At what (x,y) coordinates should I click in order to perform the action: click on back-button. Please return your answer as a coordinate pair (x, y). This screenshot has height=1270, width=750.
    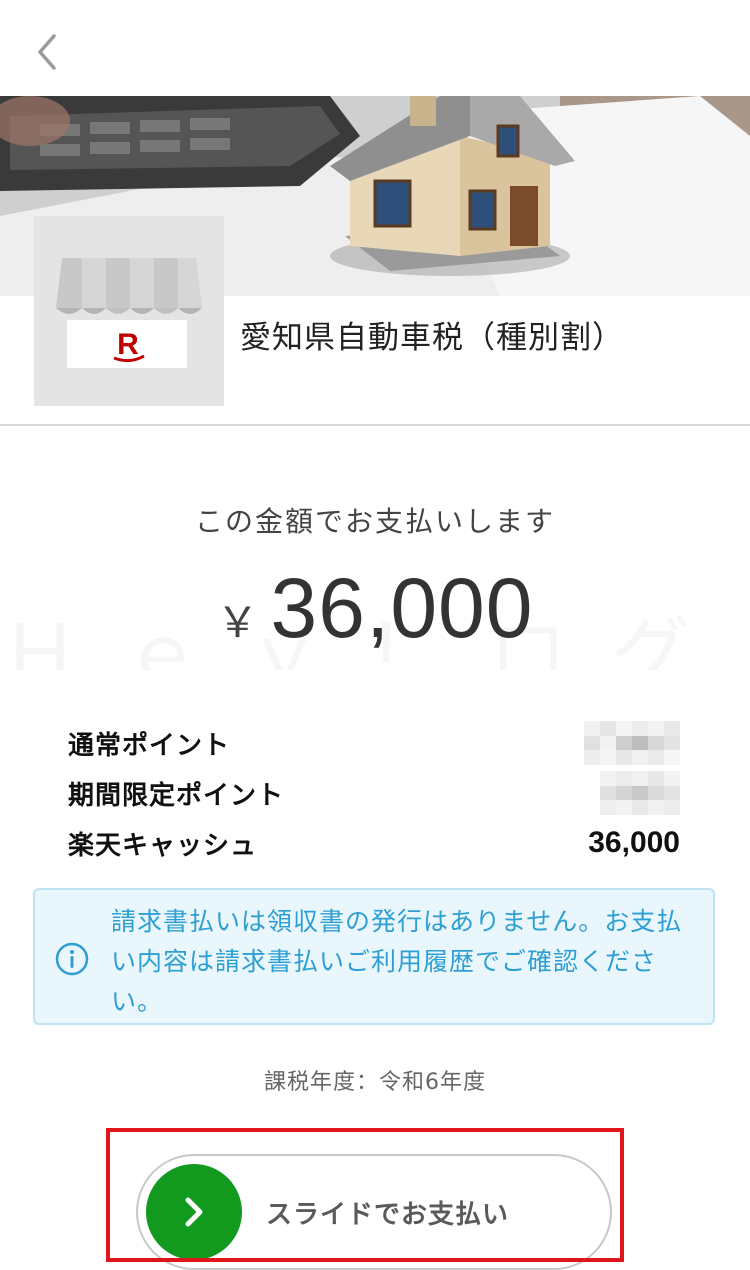
    Looking at the image, I should click on (46, 52).